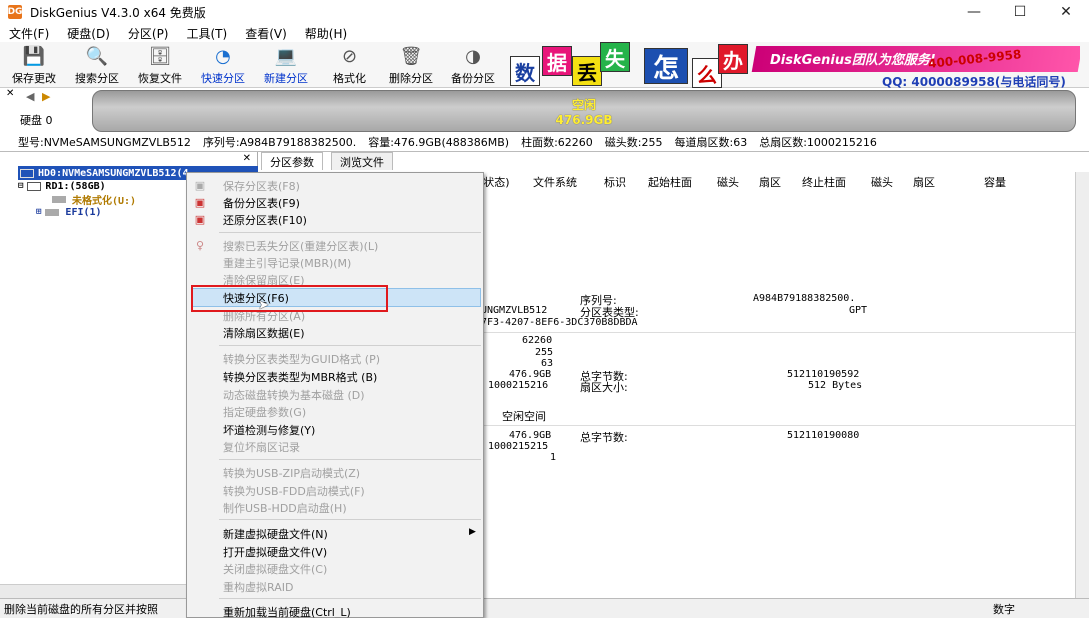  Describe the element at coordinates (264, 332) in the screenshot. I see `menu-clear-sector-data: 清除扇区数据(E)` at that location.